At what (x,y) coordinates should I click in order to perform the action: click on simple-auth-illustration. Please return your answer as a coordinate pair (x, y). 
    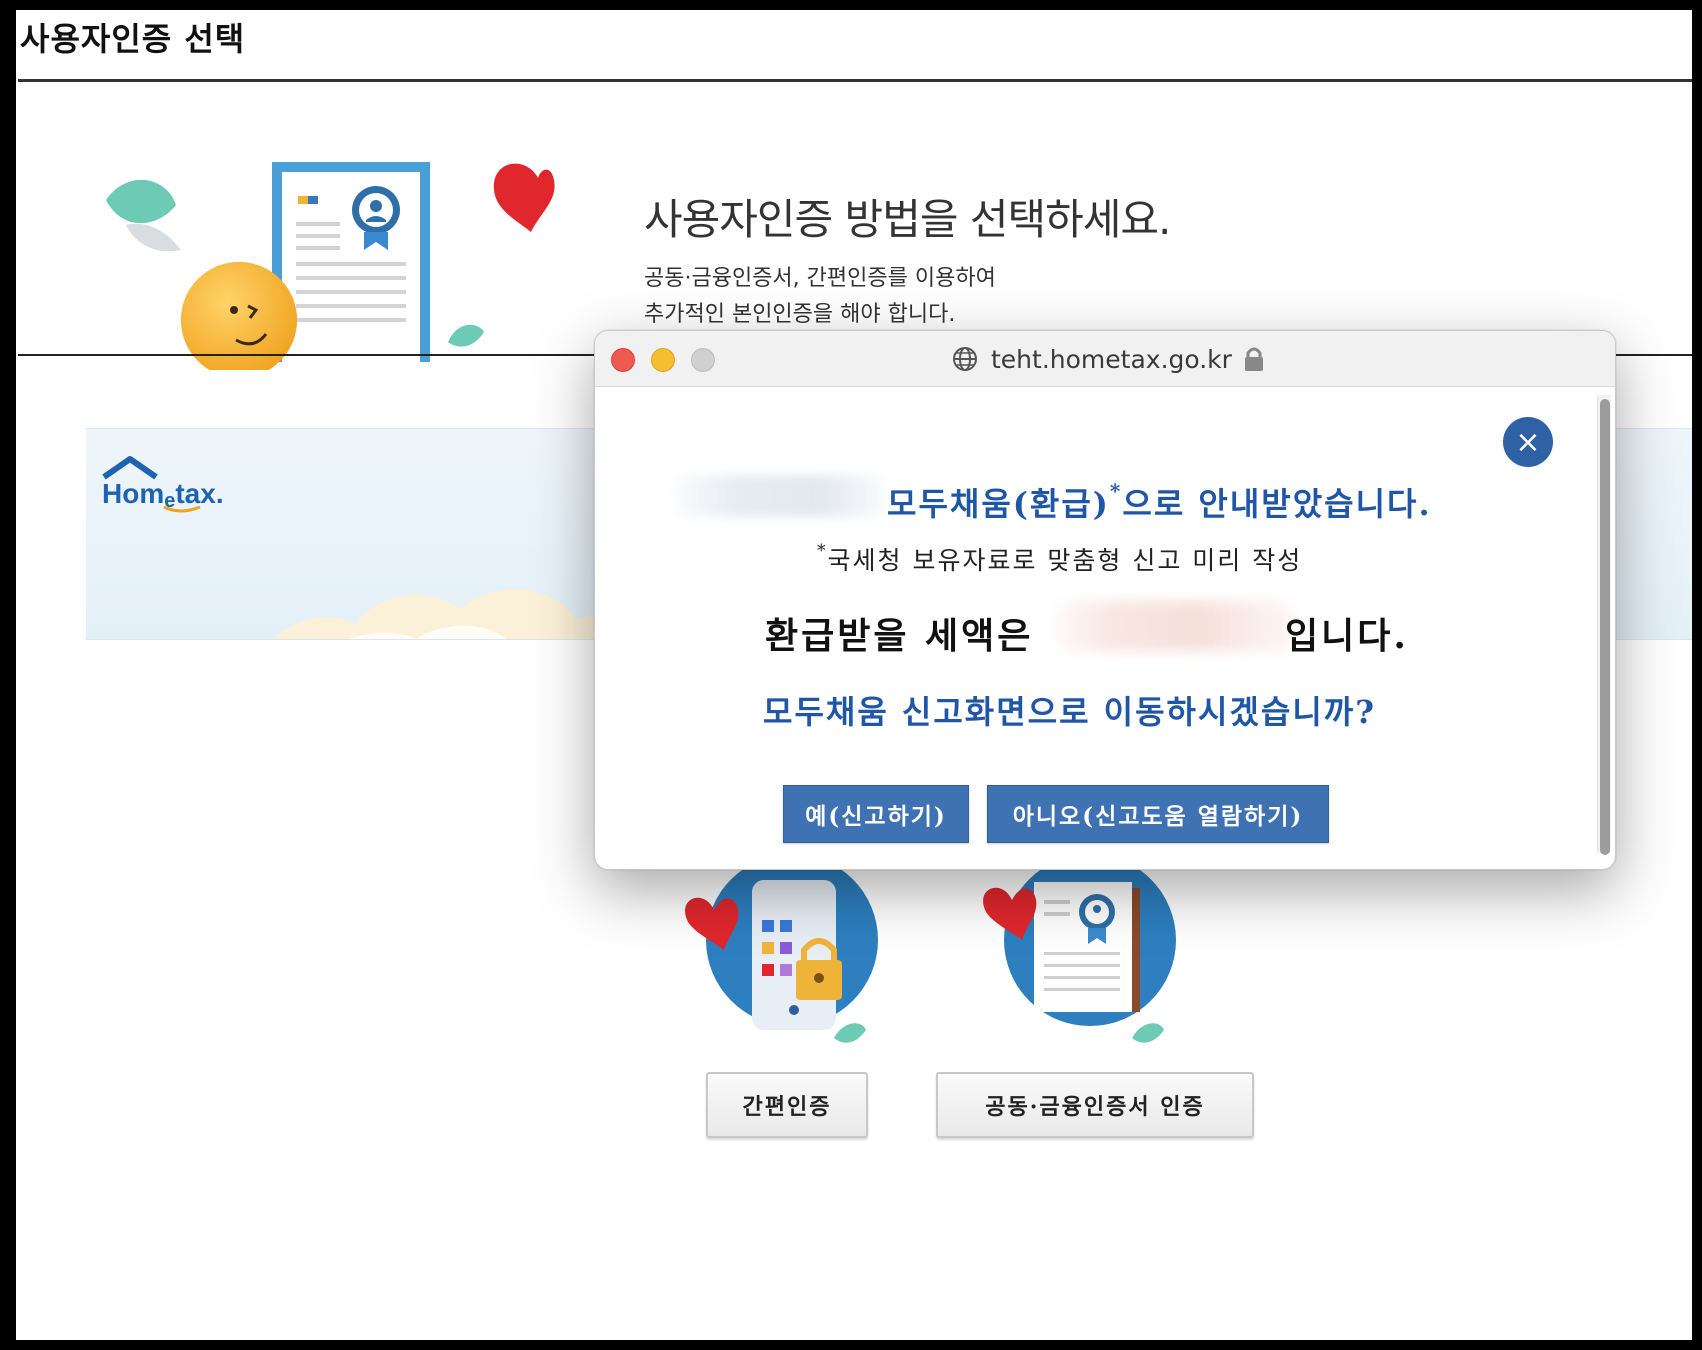
    Looking at the image, I should click on (781, 951).